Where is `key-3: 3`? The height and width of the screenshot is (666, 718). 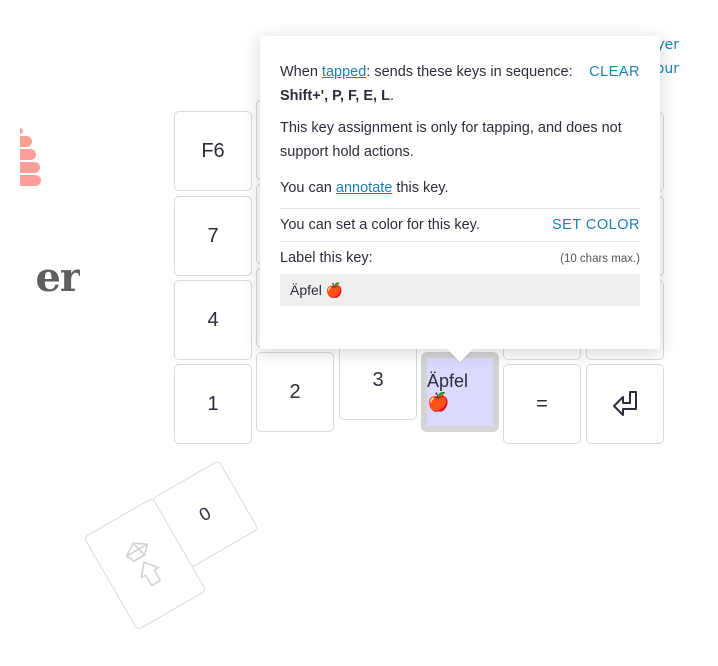 key-3: 3 is located at coordinates (378, 380).